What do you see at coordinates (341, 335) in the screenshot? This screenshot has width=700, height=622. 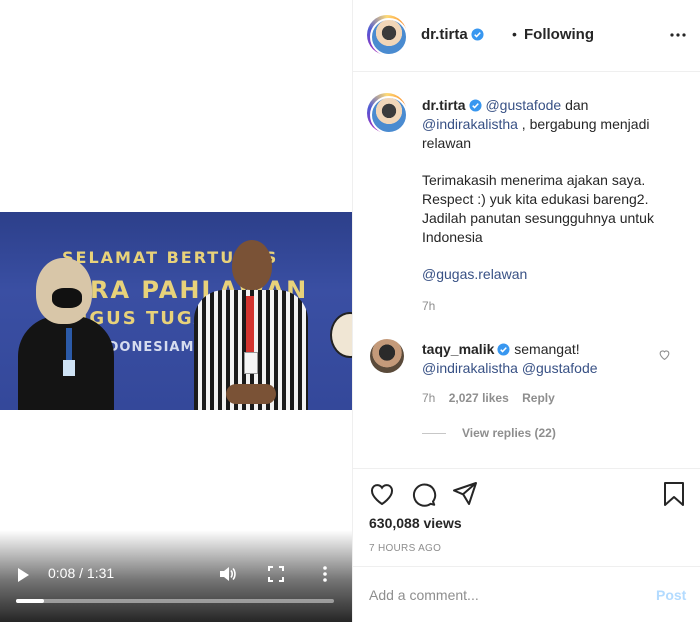 I see `banner-illustration` at bounding box center [341, 335].